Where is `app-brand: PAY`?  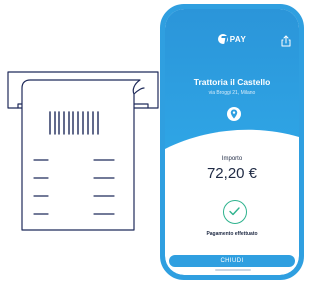 app-brand: PAY is located at coordinates (232, 39).